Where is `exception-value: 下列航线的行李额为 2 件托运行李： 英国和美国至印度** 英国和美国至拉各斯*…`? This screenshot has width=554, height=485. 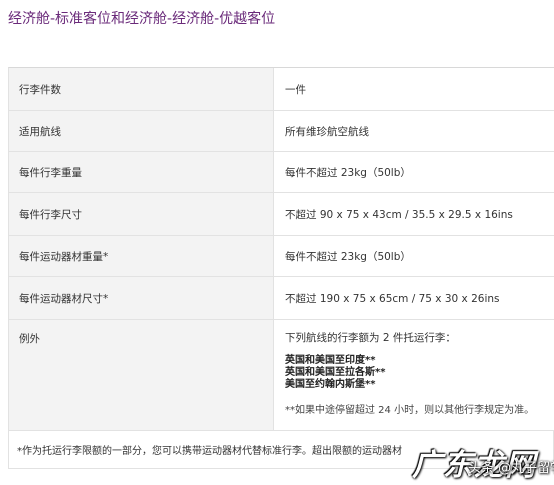 exception-value: 下列航线的行李额为 2 件托运行李： 英国和美国至印度** 英国和美国至拉各斯*… is located at coordinates (414, 375).